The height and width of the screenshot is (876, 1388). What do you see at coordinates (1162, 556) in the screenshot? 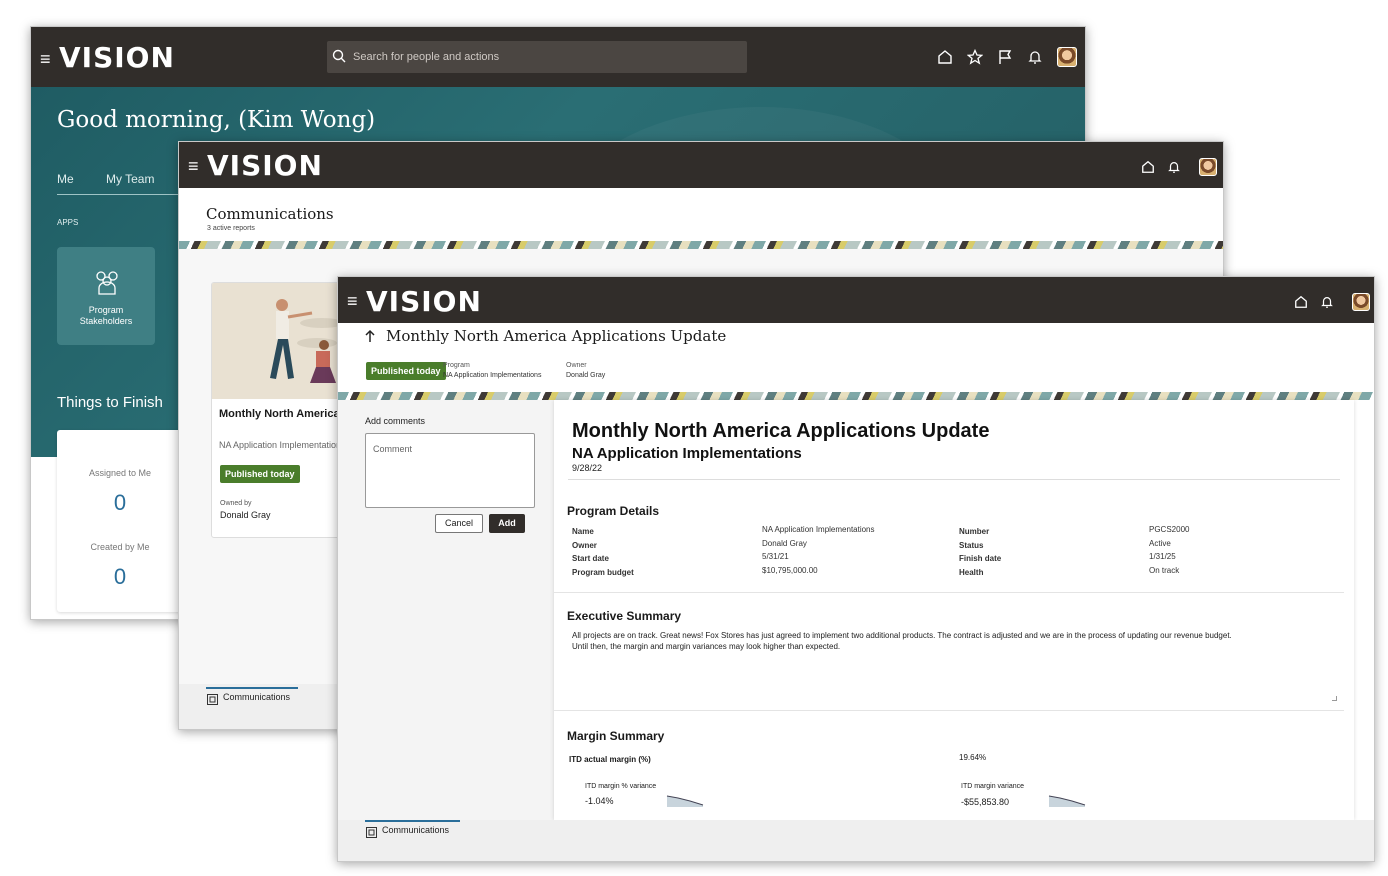
I see `detail-value-finish-date: 1/31/25` at bounding box center [1162, 556].